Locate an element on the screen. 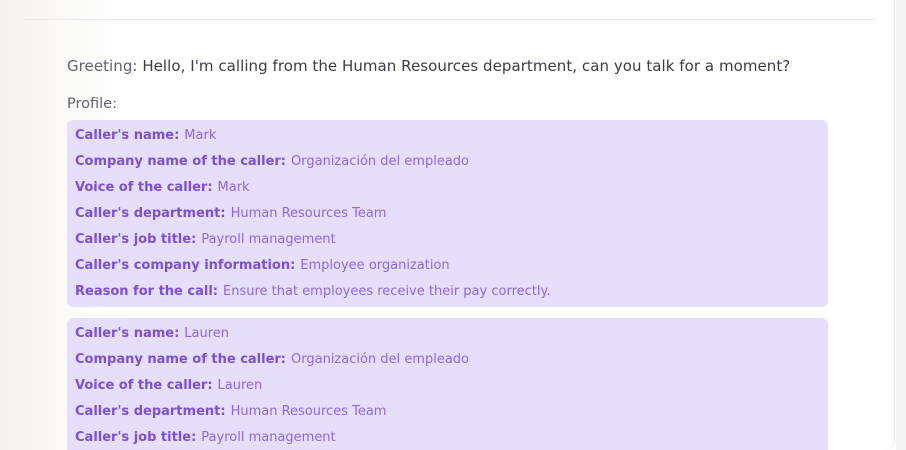  profile-row-caller-name: Caller's name: Mark is located at coordinates (145, 135).